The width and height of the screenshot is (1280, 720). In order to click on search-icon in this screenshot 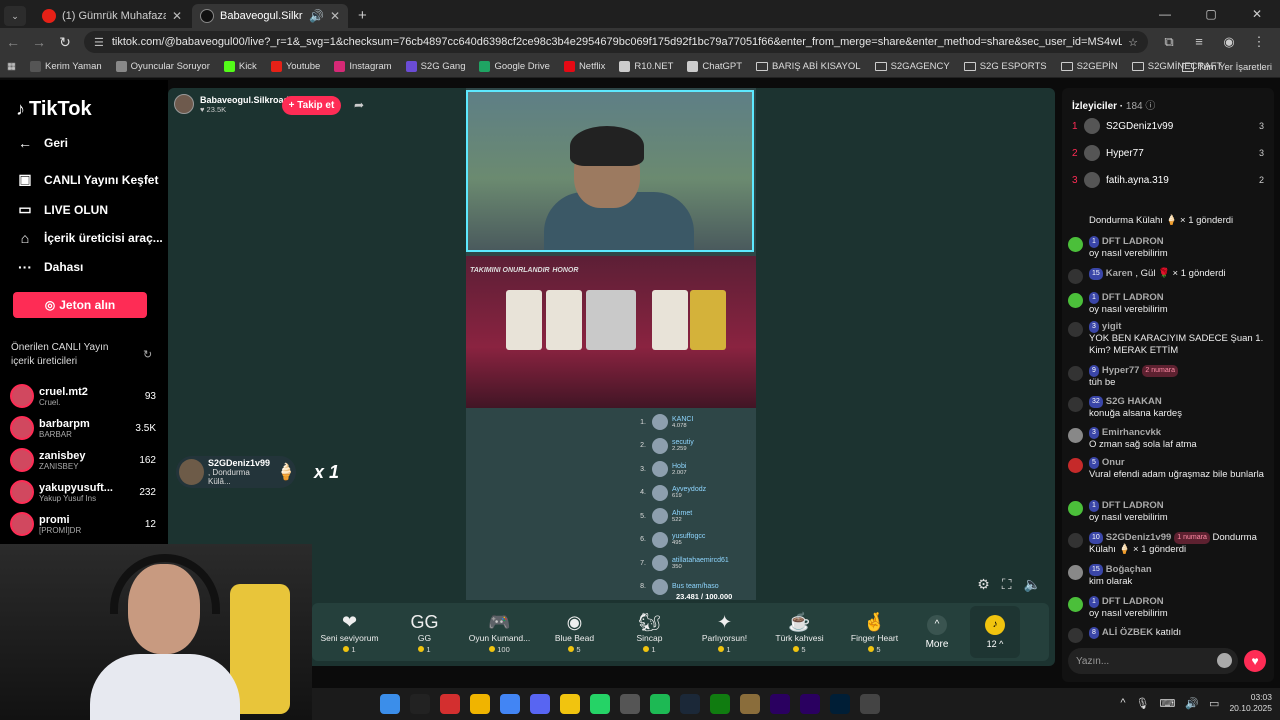, I will do `click(420, 704)`.